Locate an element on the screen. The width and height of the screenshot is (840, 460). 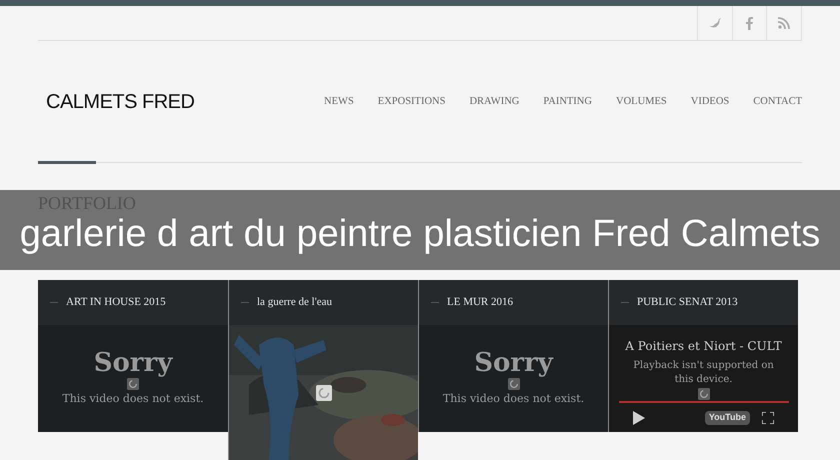
nav-link: NEWS is located at coordinates (339, 102).